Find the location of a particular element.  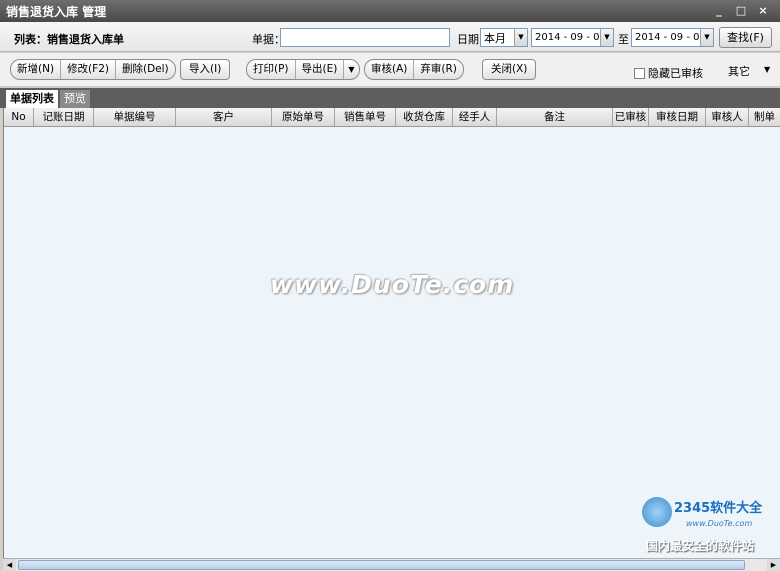

column-header-customer: 客户 is located at coordinates (224, 117).